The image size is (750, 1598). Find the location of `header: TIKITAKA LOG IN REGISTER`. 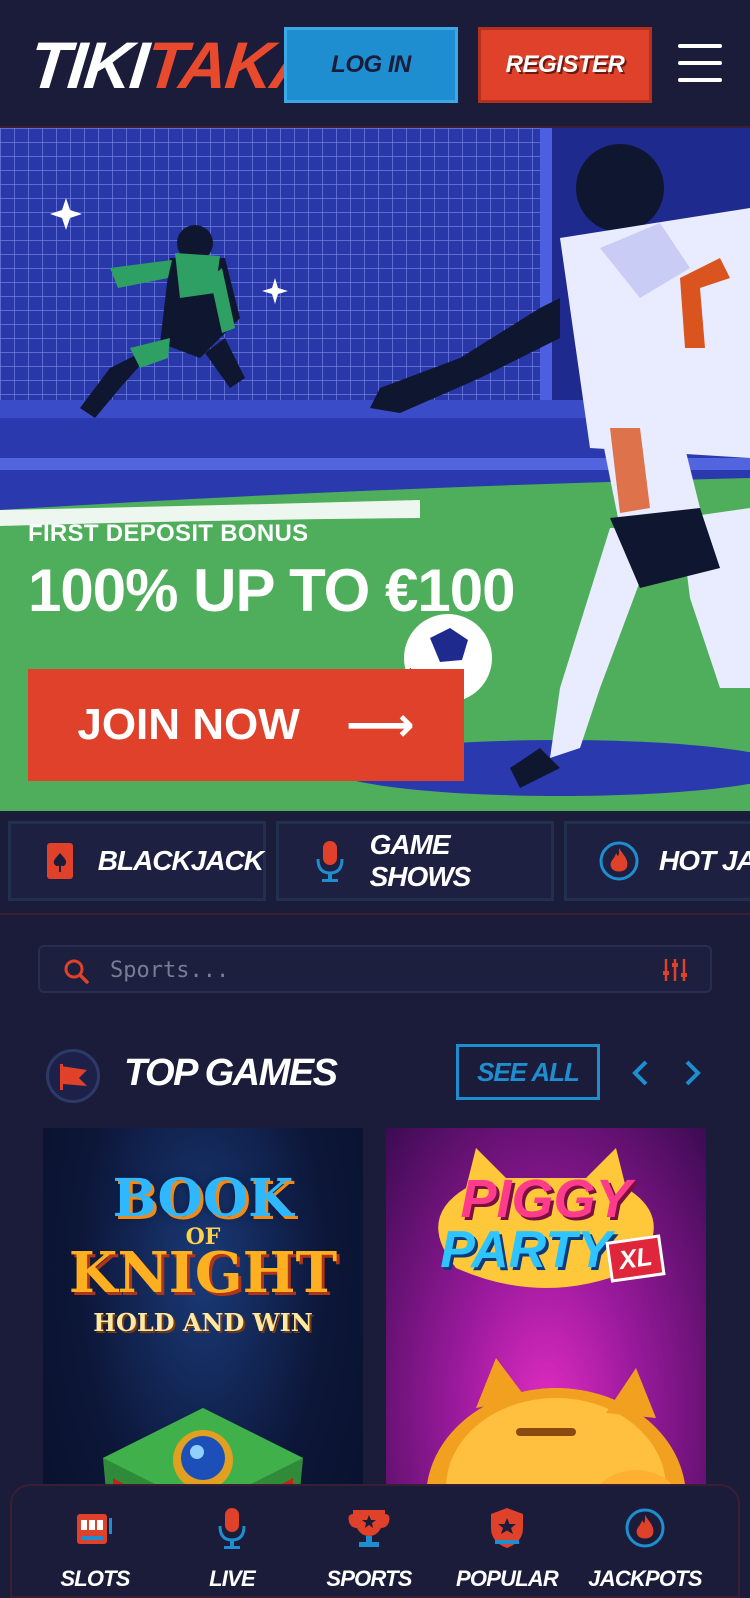

header: TIKITAKA LOG IN REGISTER is located at coordinates (375, 64).